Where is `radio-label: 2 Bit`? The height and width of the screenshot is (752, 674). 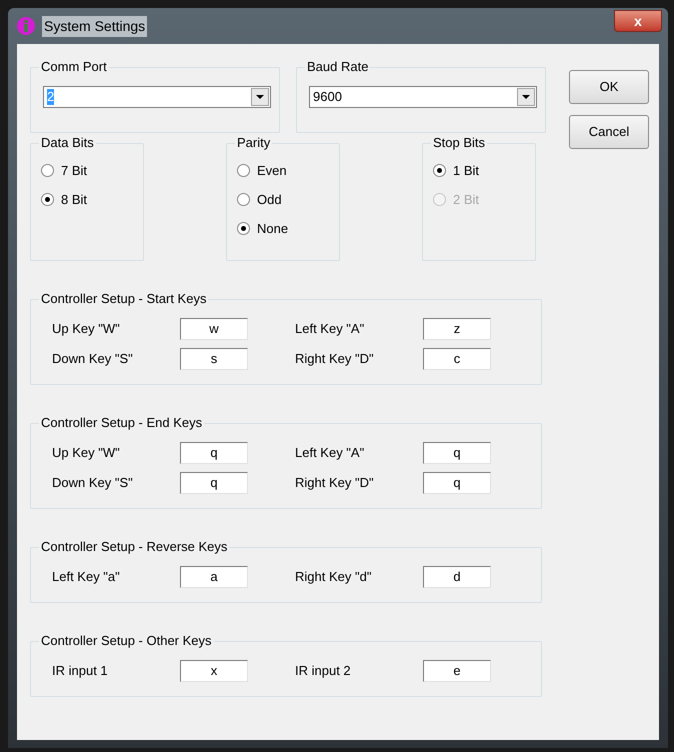
radio-label: 2 Bit is located at coordinates (466, 199).